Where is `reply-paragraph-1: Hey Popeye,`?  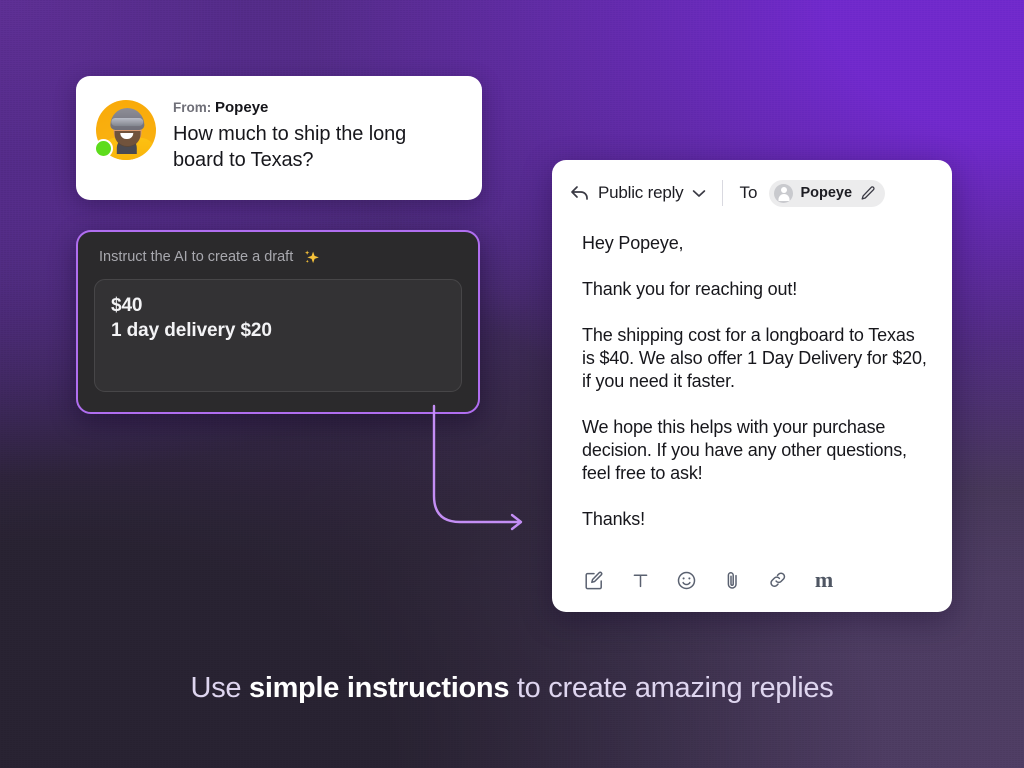
reply-paragraph-1: Hey Popeye, is located at coordinates (633, 243).